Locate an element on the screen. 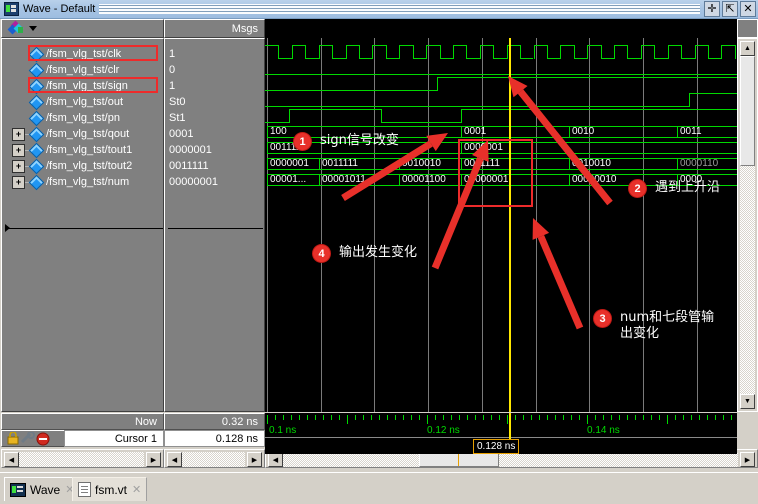  name-pane-hscrollbar: ◀ ▶ is located at coordinates (82, 458).